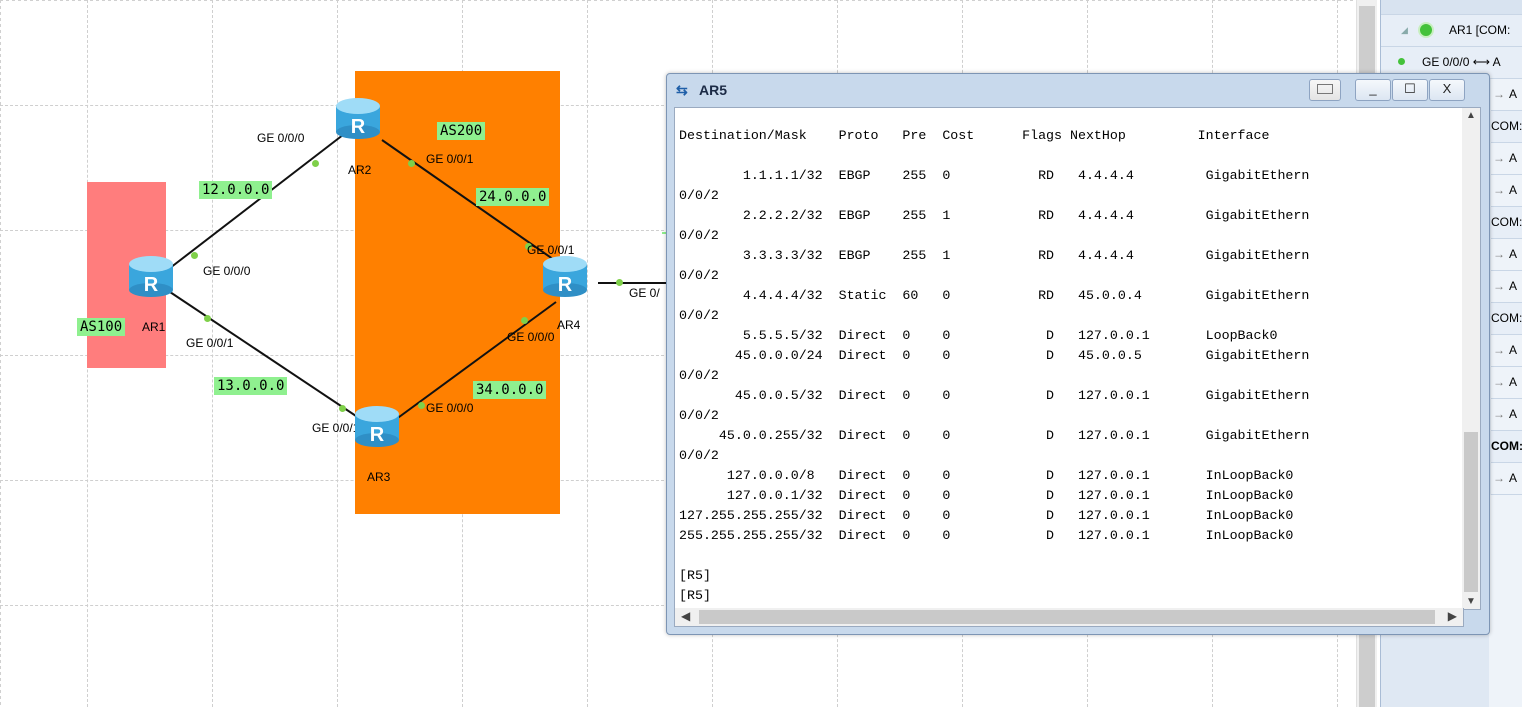  I want to click on network-label: 34.0.0.0, so click(510, 390).